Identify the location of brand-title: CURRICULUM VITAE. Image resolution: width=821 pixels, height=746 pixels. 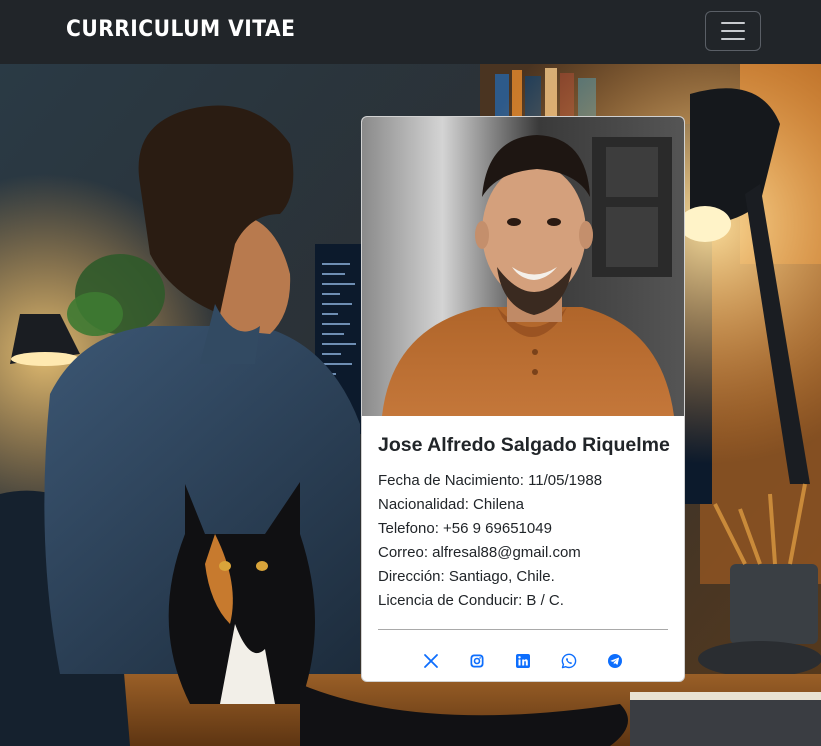
(180, 29).